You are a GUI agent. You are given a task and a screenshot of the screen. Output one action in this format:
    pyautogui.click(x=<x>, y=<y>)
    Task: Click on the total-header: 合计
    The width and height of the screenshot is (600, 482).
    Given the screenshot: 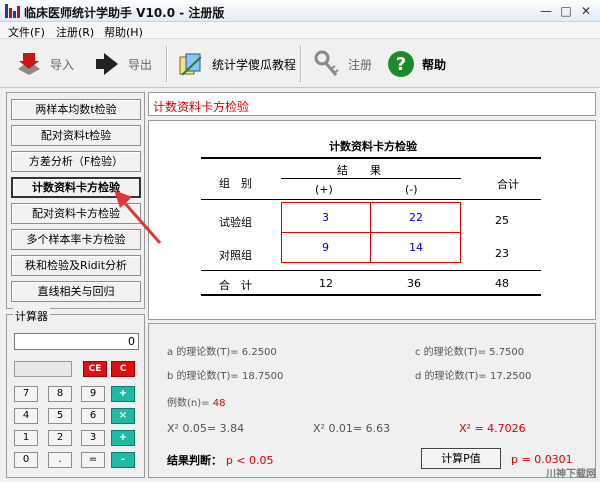 What is the action you would take?
    pyautogui.click(x=508, y=184)
    